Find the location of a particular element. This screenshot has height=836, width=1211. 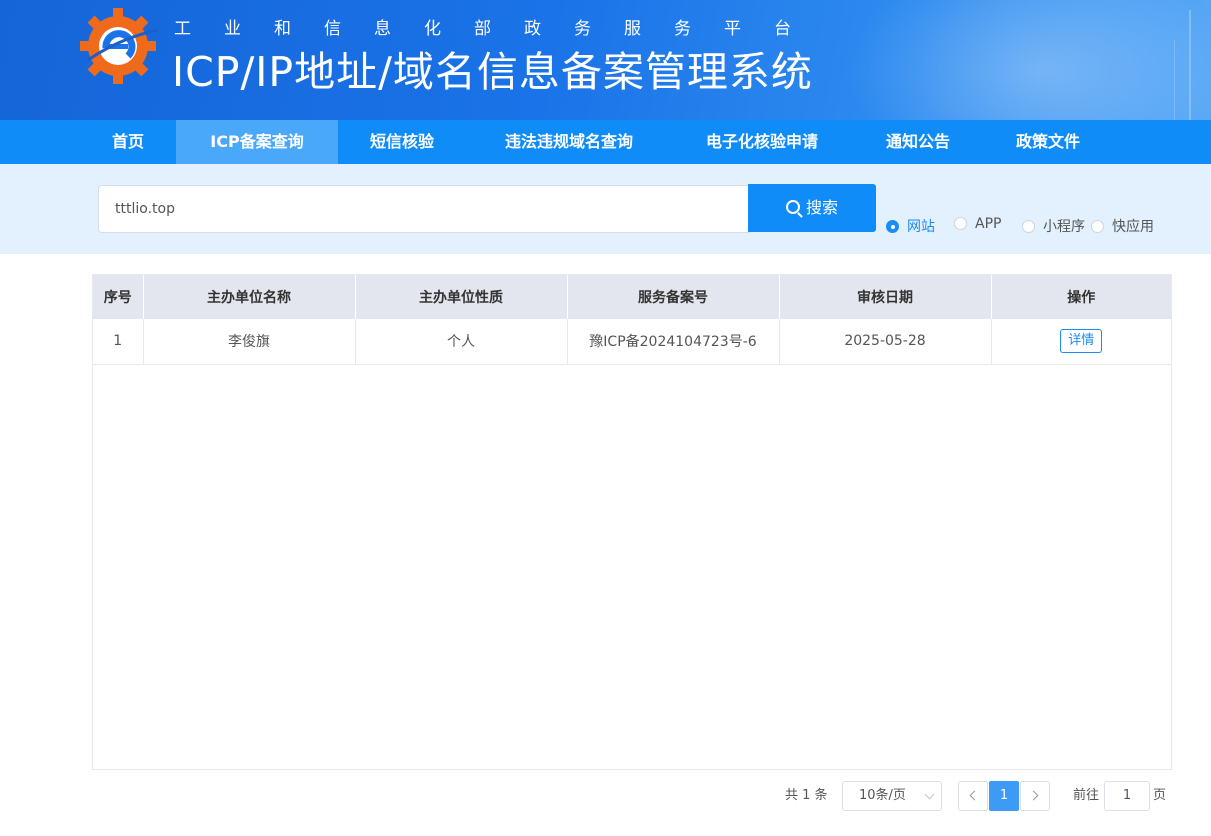

cell-organizer-nature: 个人 is located at coordinates (461, 342).